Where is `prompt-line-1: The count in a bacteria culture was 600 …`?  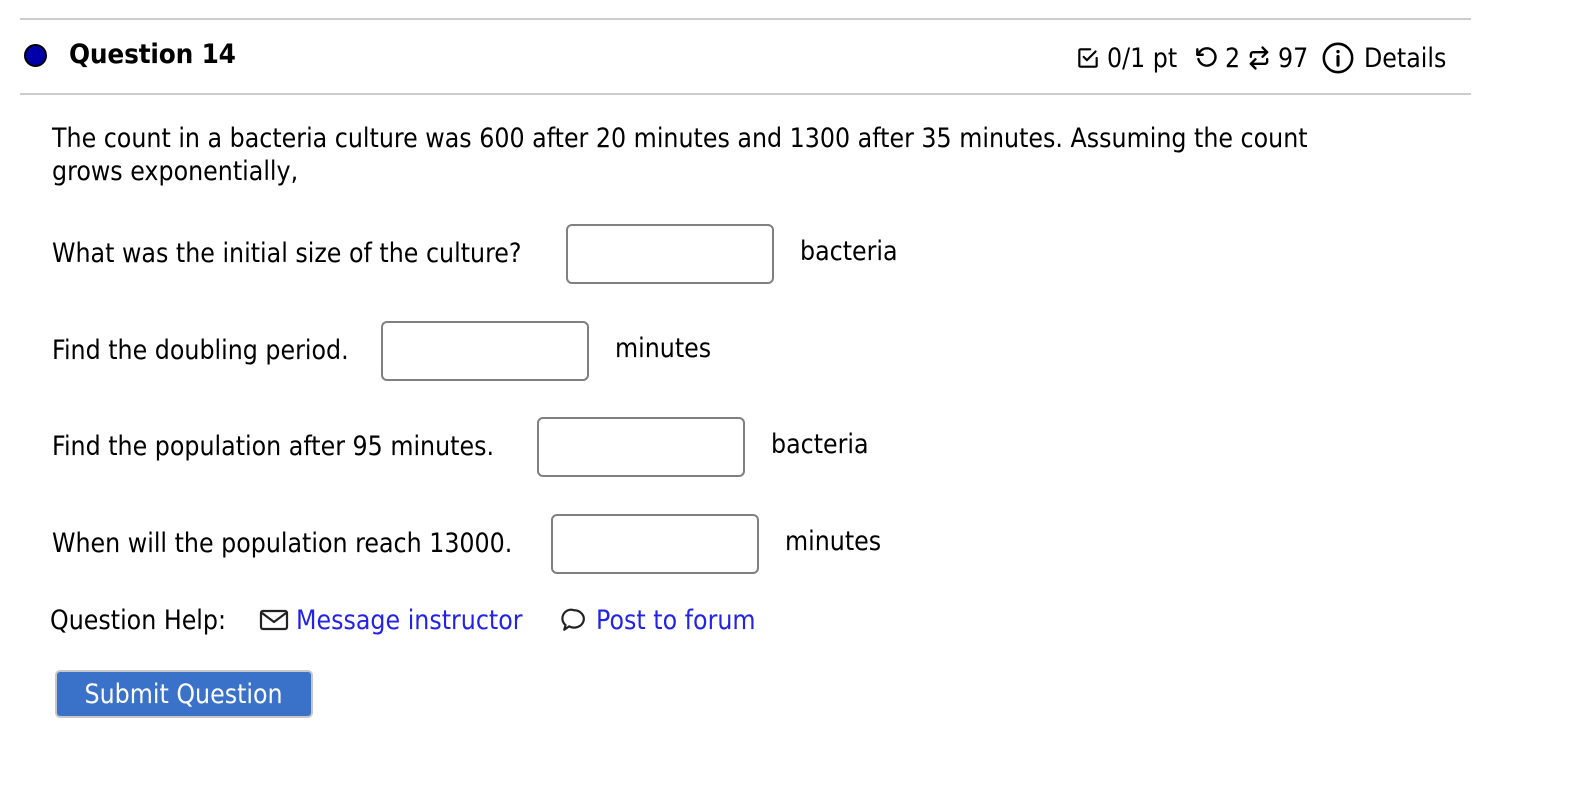 prompt-line-1: The count in a bacteria culture was 600 … is located at coordinates (680, 138).